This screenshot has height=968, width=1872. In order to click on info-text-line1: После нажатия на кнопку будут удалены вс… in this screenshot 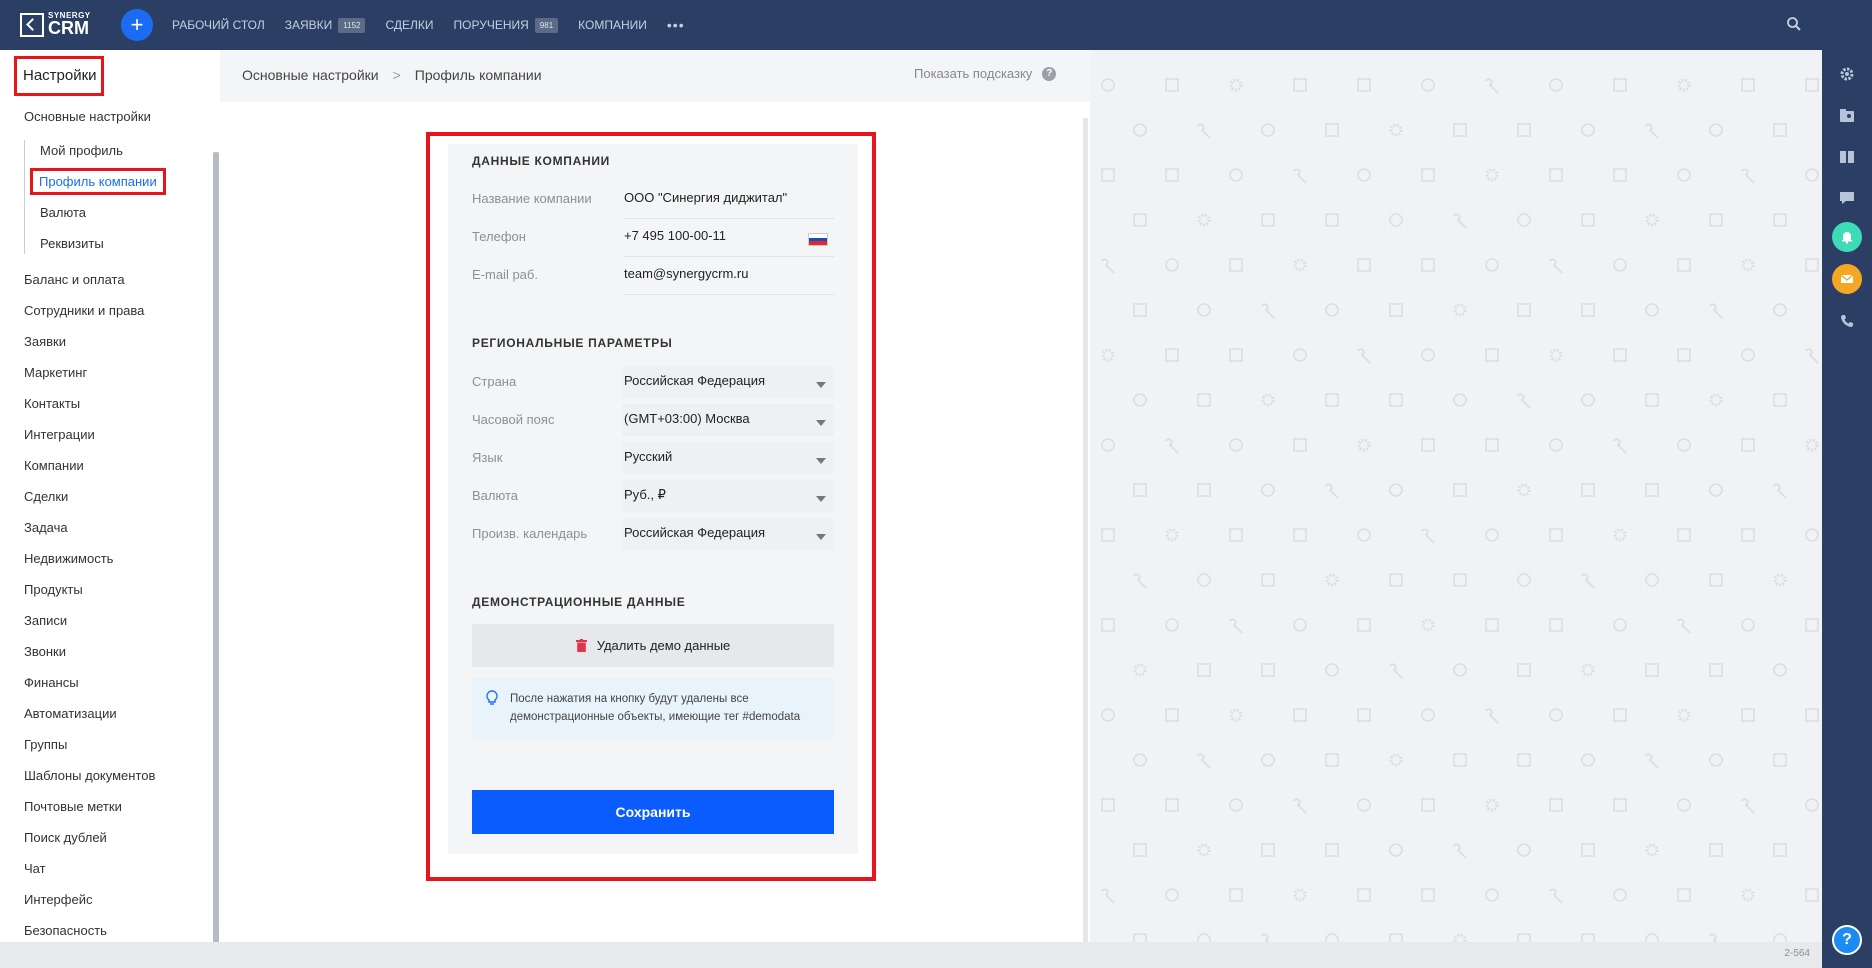, I will do `click(629, 699)`.